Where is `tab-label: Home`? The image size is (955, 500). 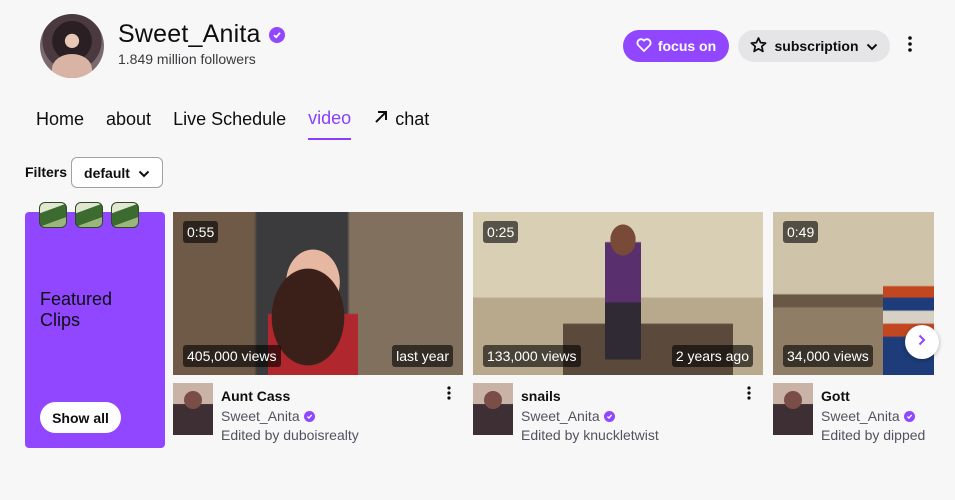
tab-label: Home is located at coordinates (60, 119).